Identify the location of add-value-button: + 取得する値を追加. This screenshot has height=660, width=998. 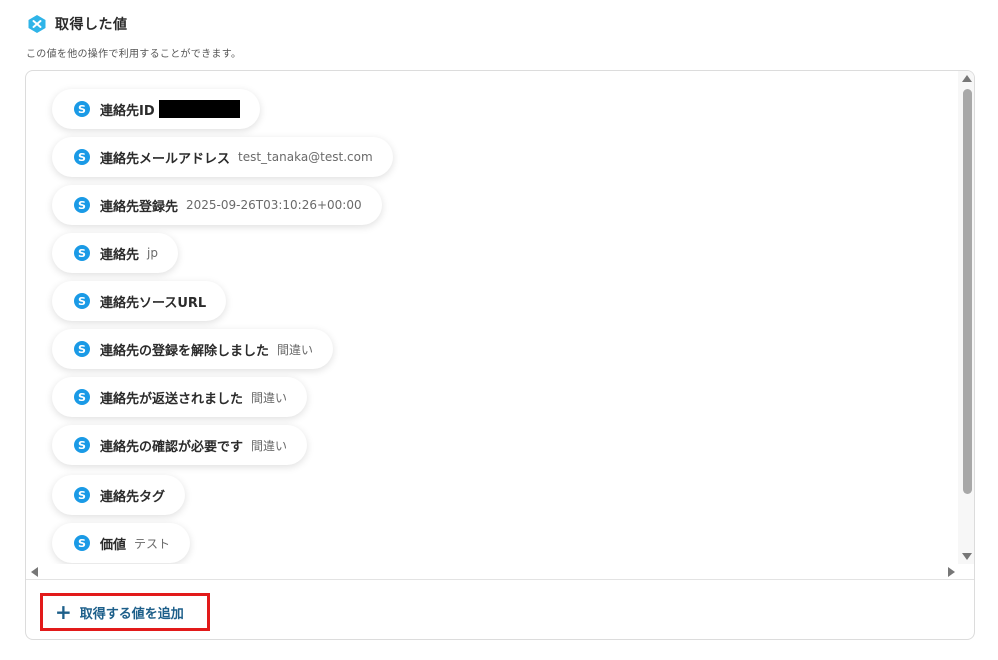
(125, 612).